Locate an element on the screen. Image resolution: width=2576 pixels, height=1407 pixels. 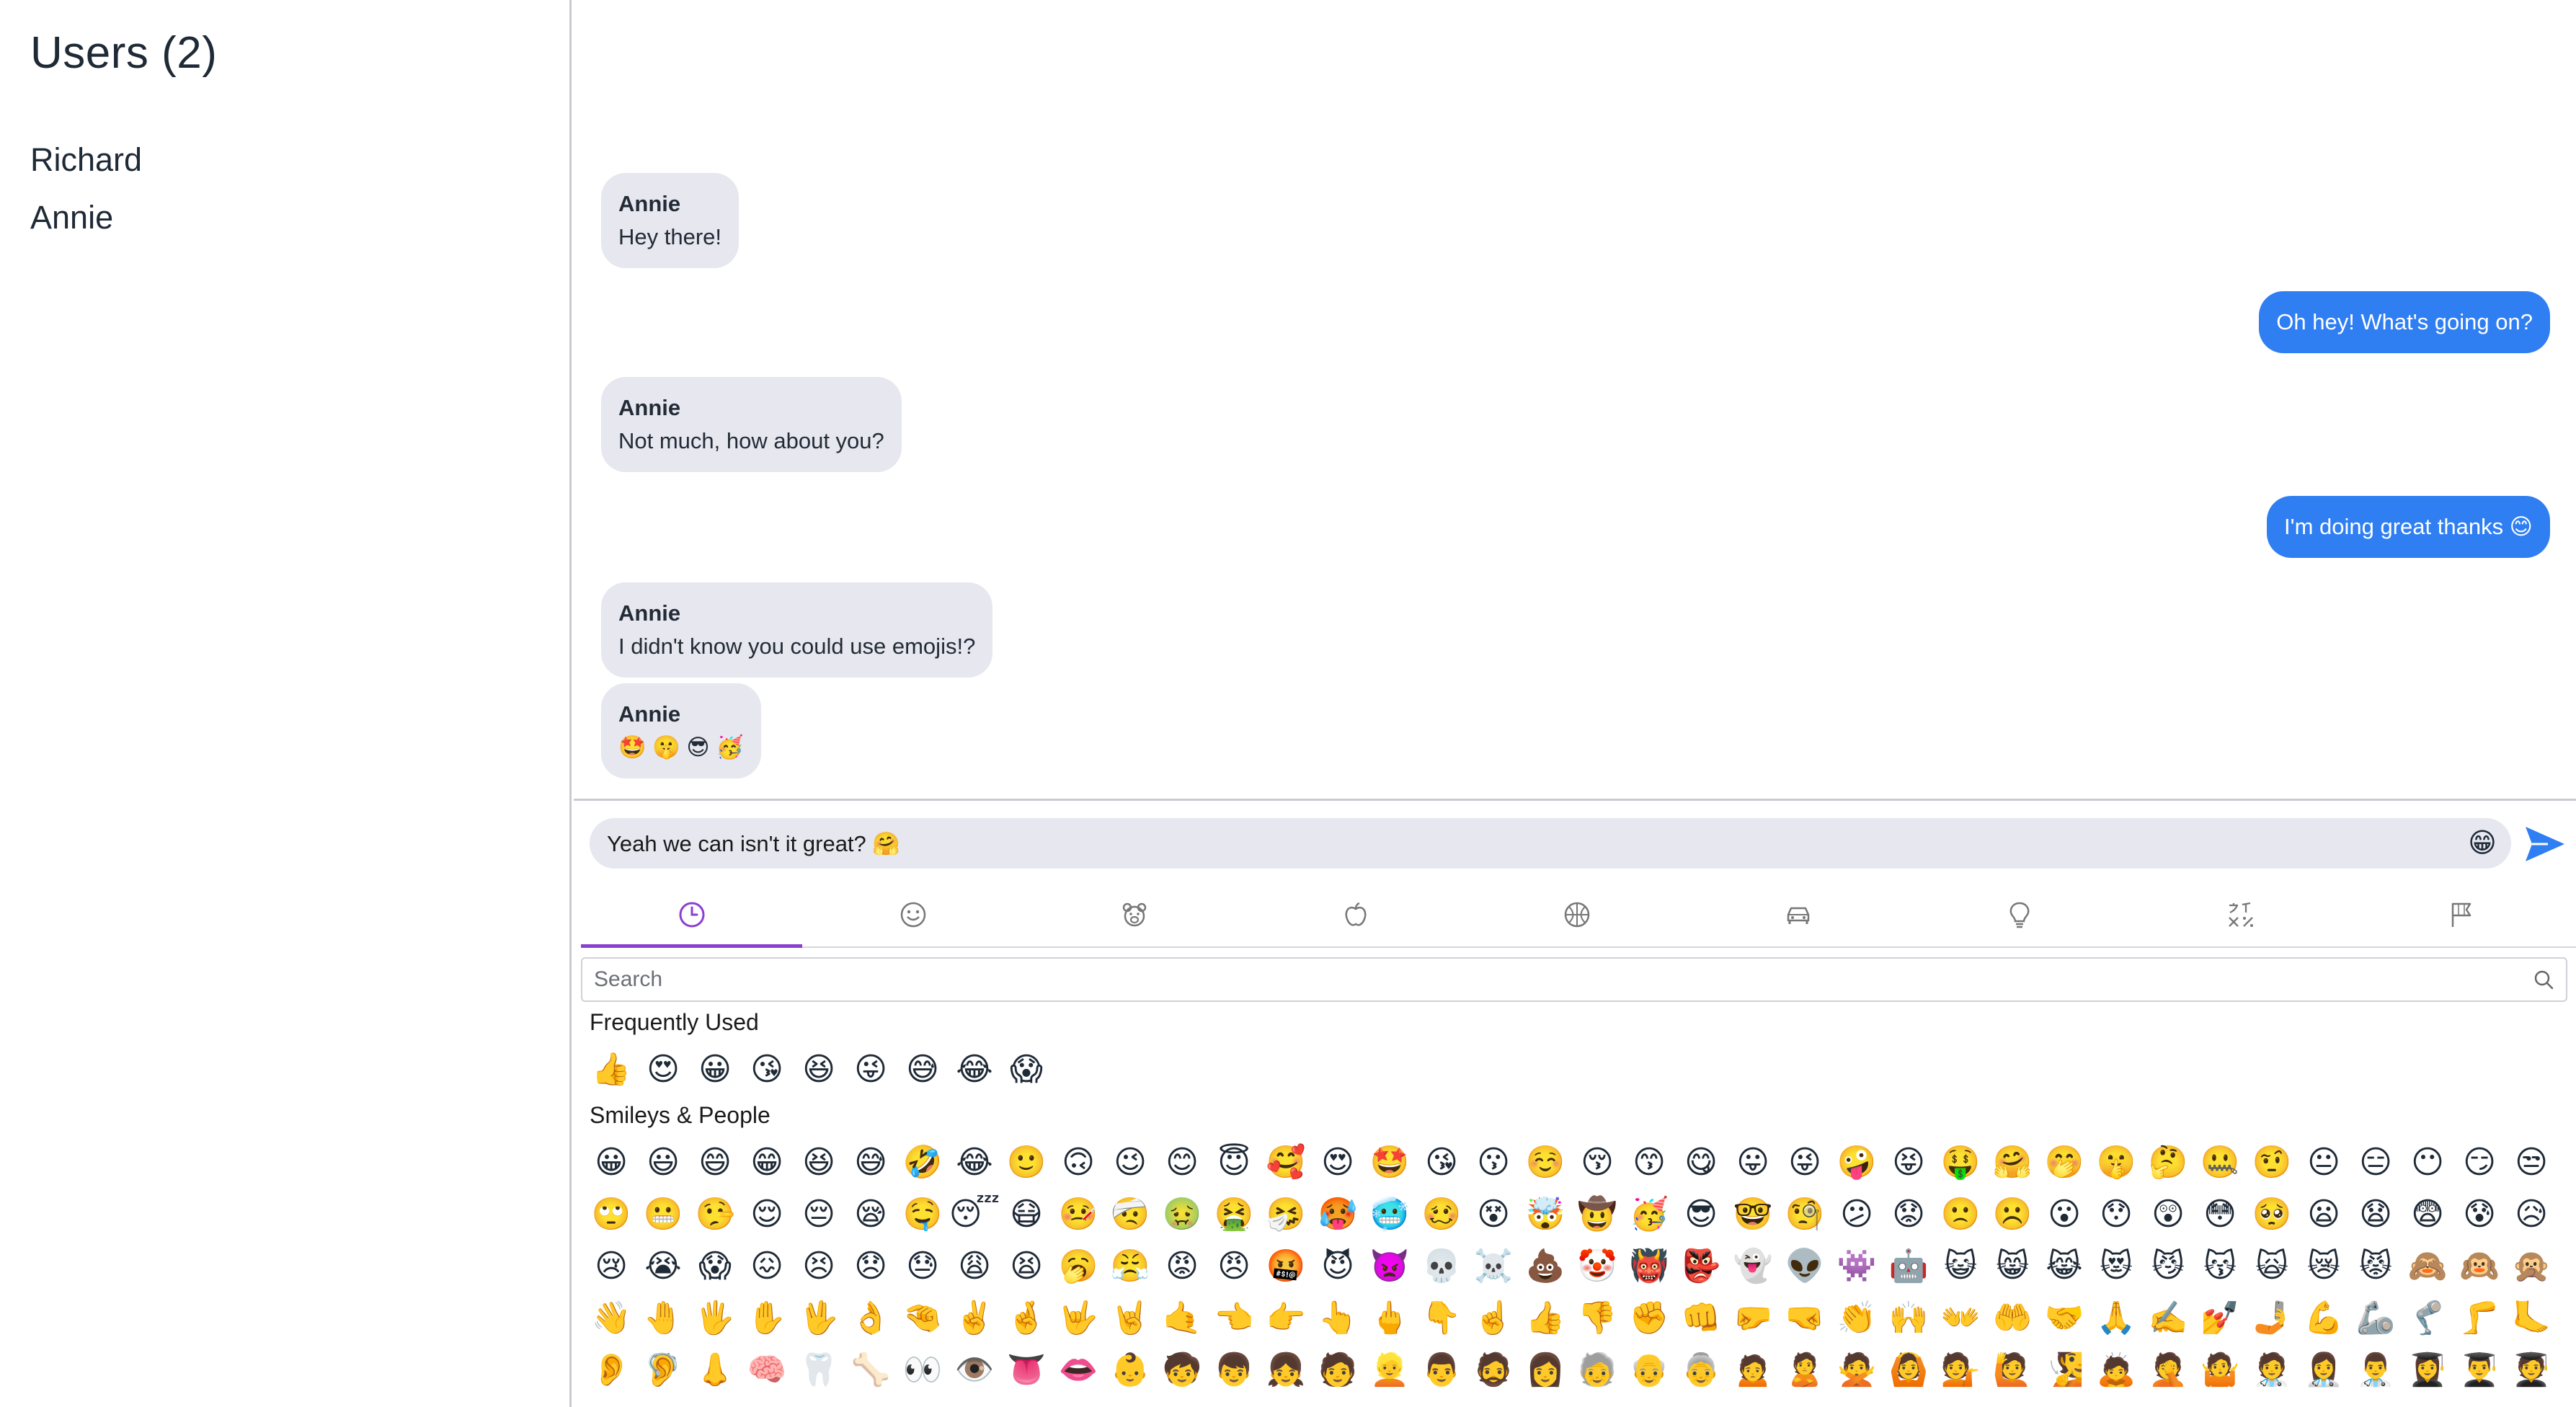
emoji-button: 🤤 is located at coordinates (923, 1214).